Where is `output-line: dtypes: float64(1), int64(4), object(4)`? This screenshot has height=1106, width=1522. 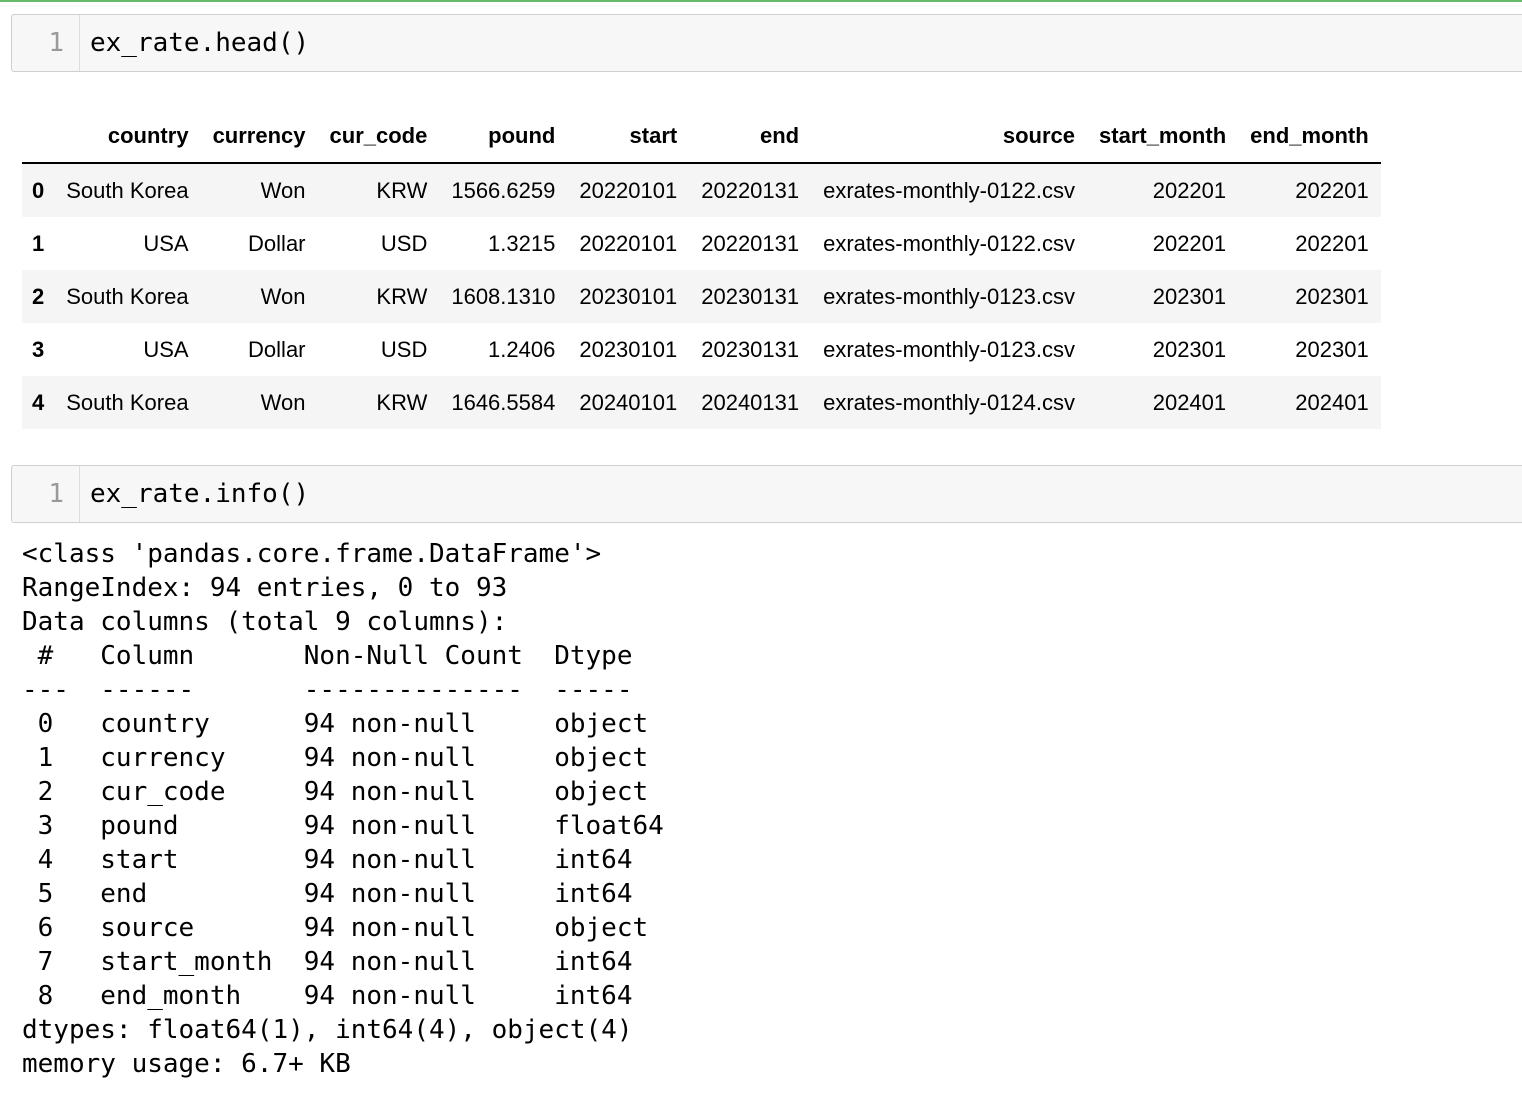 output-line: dtypes: float64(1), int64(4), object(4) is located at coordinates (327, 1030).